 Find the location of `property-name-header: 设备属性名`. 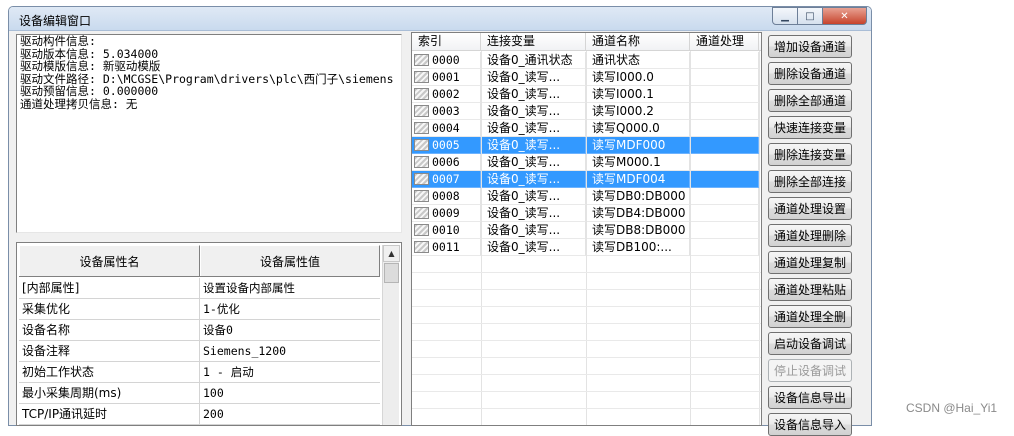

property-name-header: 设备属性名 is located at coordinates (109, 260).